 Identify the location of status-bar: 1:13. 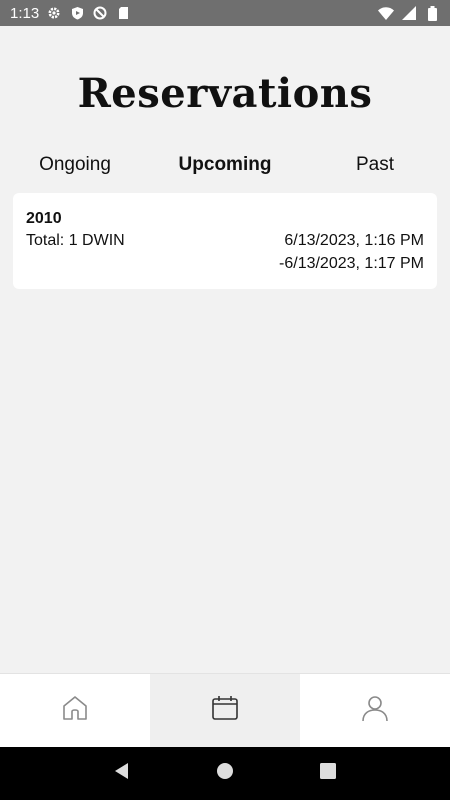
(225, 13).